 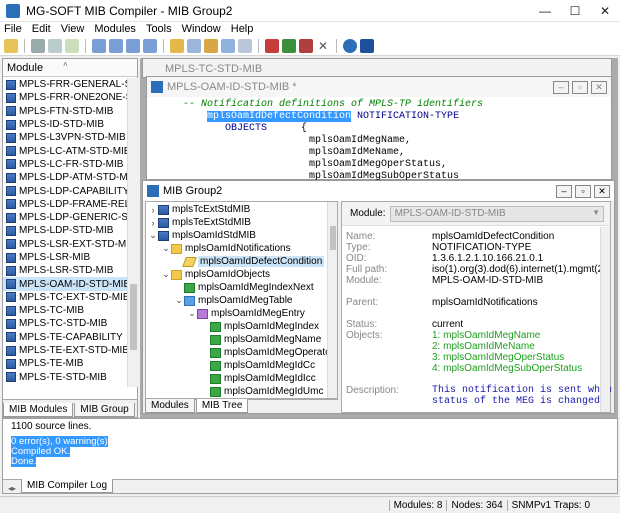 What do you see at coordinates (605, 319) in the screenshot?
I see `properties-scrollbar` at bounding box center [605, 319].